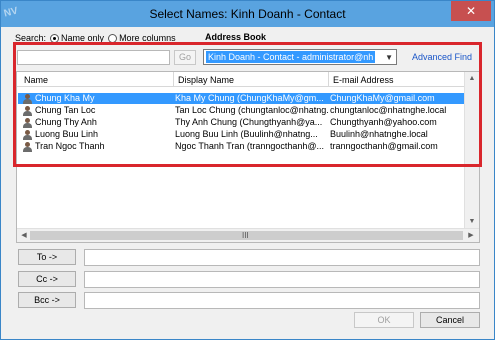 This screenshot has height=340, width=495. I want to click on bcc-button: Bcc ->, so click(47, 300).